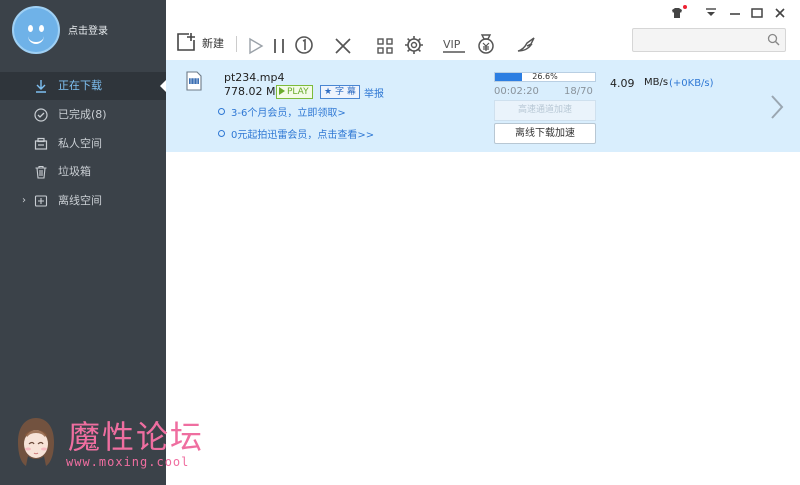 The image size is (800, 485). What do you see at coordinates (256, 46) in the screenshot?
I see `start-icon` at bounding box center [256, 46].